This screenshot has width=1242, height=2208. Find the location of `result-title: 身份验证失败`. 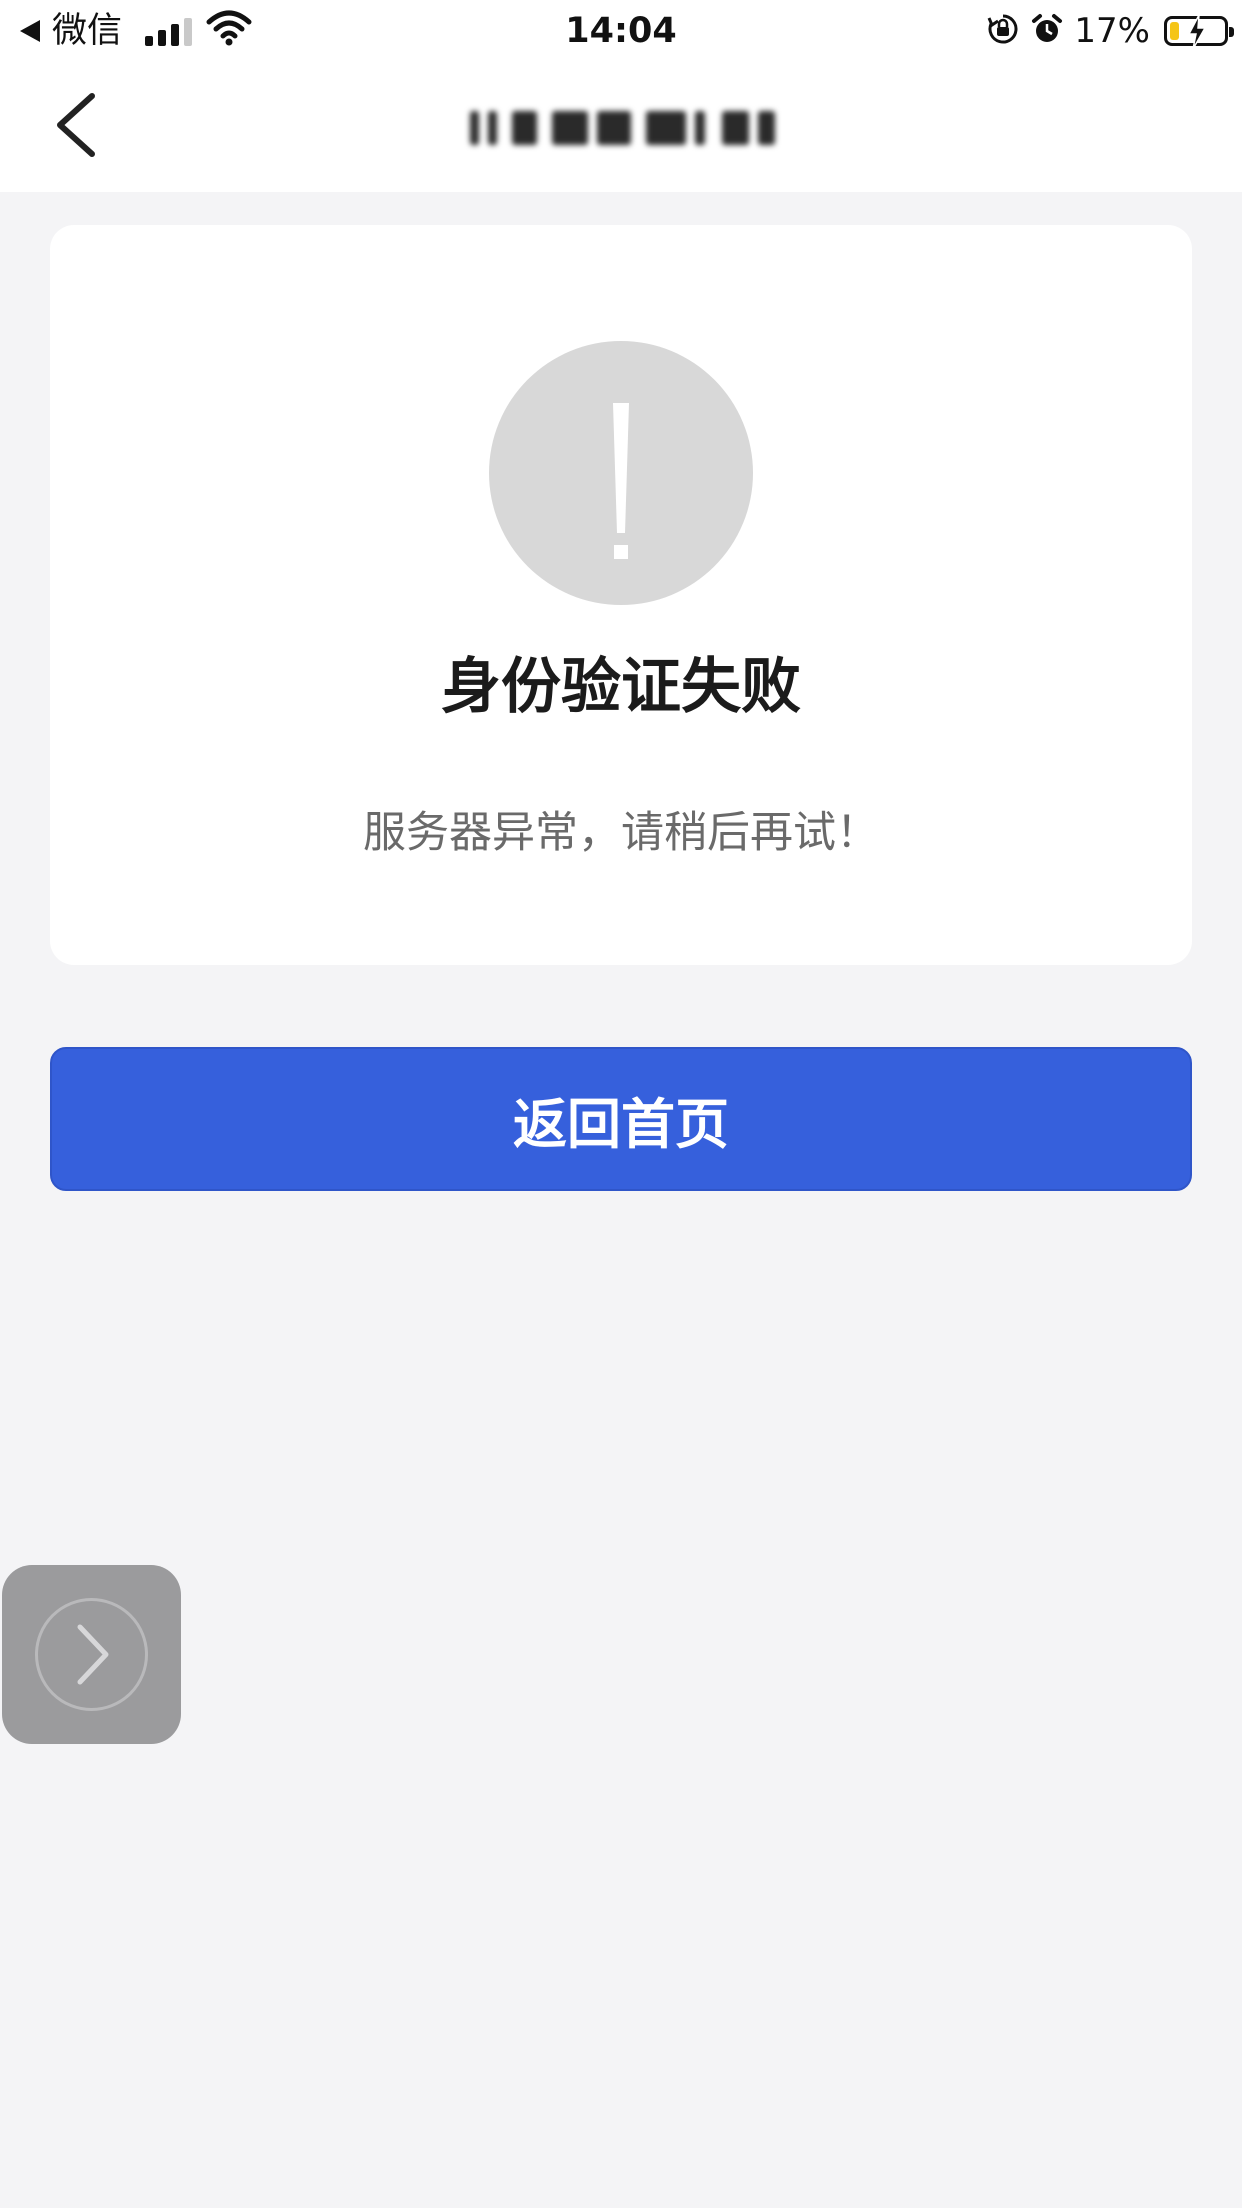

result-title: 身份验证失败 is located at coordinates (621, 687).